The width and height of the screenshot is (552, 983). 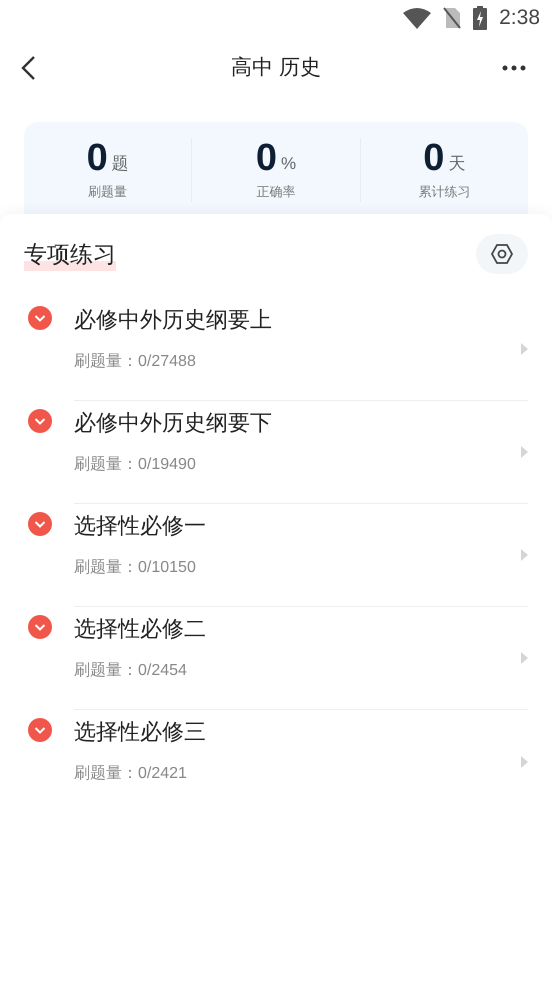 What do you see at coordinates (288, 163) in the screenshot?
I see `stat-unit: %` at bounding box center [288, 163].